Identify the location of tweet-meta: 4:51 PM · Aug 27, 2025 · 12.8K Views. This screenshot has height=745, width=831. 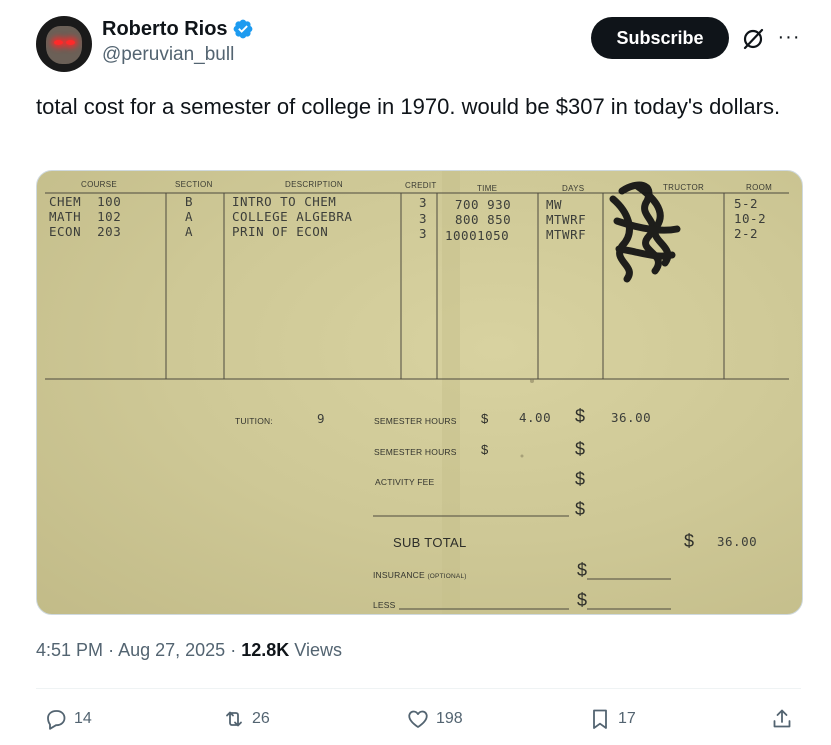
(189, 650).